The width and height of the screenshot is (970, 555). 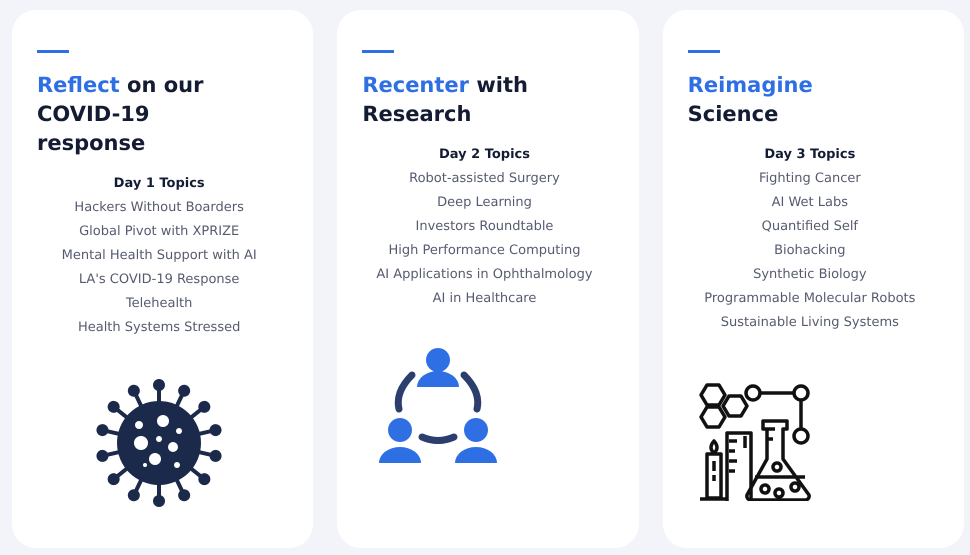 I want to click on topic-item: Quantified Self, so click(x=810, y=227).